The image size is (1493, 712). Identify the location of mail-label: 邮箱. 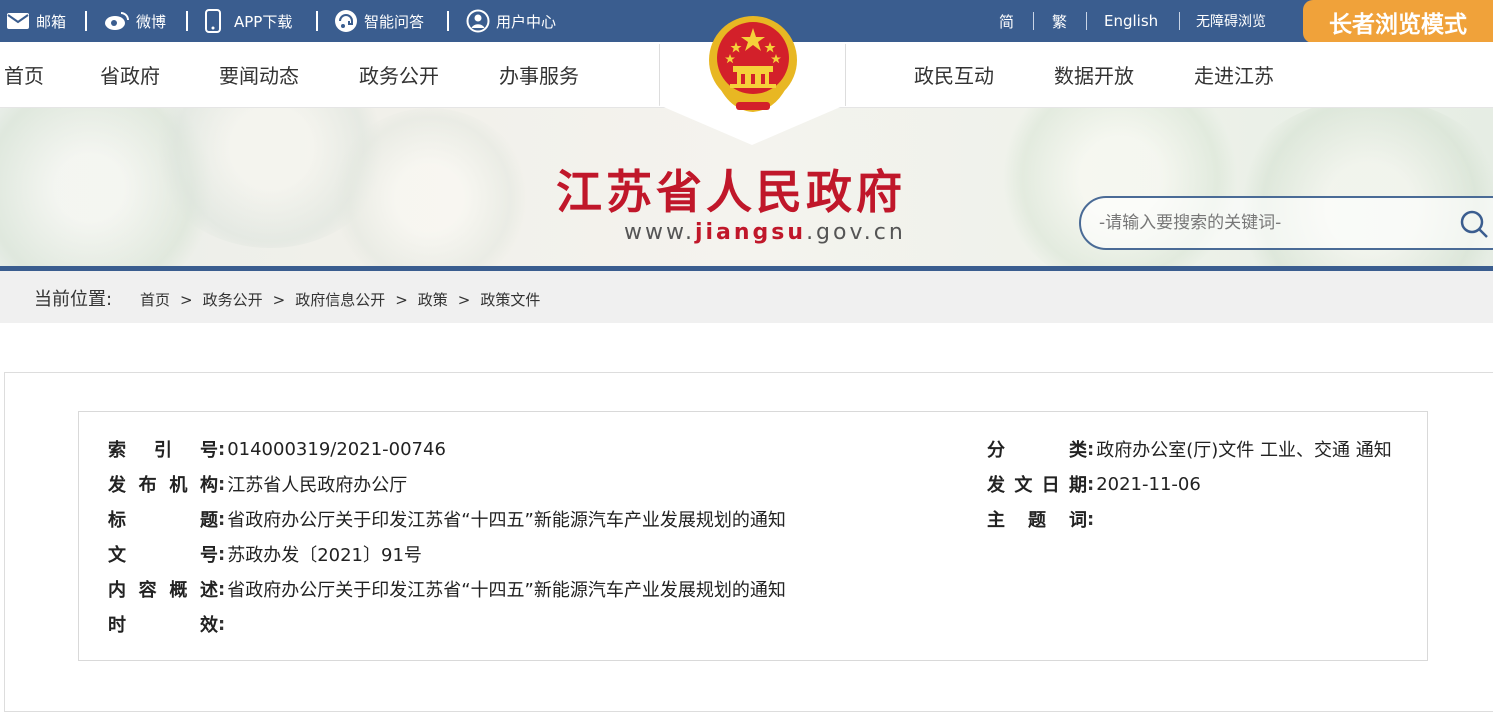
(51, 21).